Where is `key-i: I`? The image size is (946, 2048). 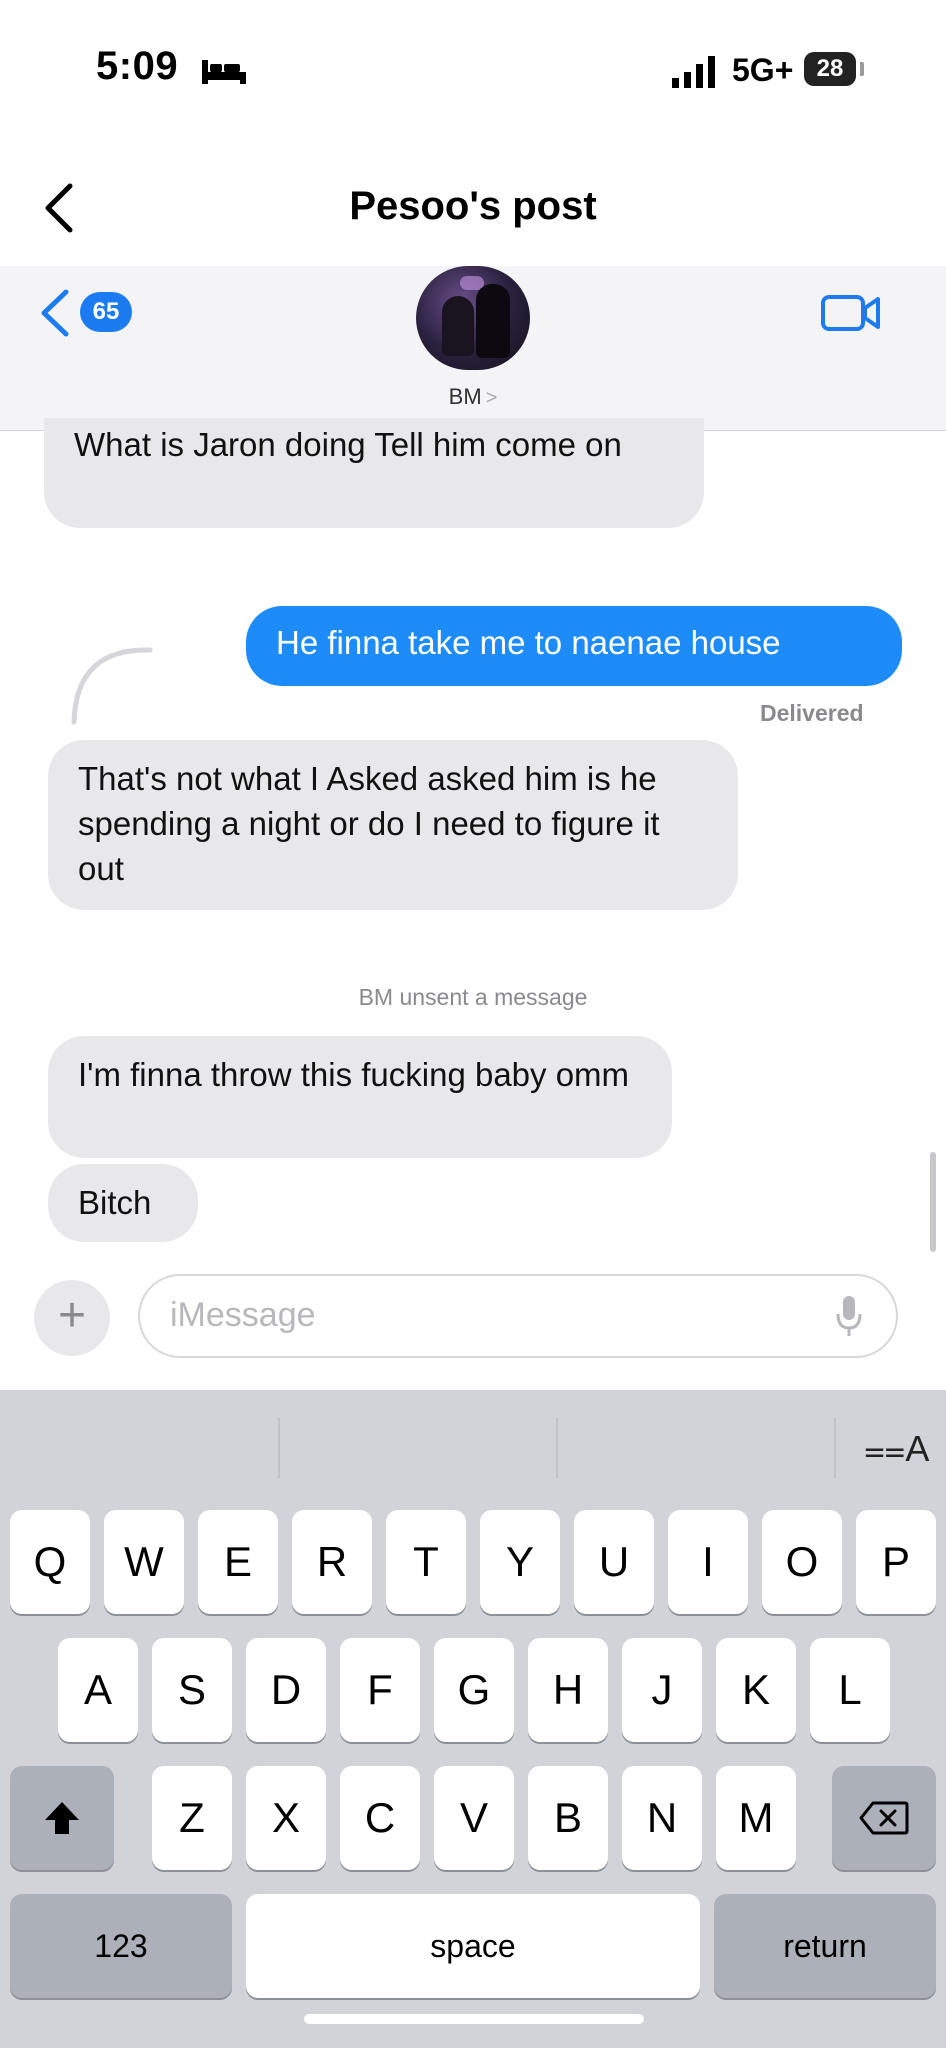 key-i: I is located at coordinates (708, 1562).